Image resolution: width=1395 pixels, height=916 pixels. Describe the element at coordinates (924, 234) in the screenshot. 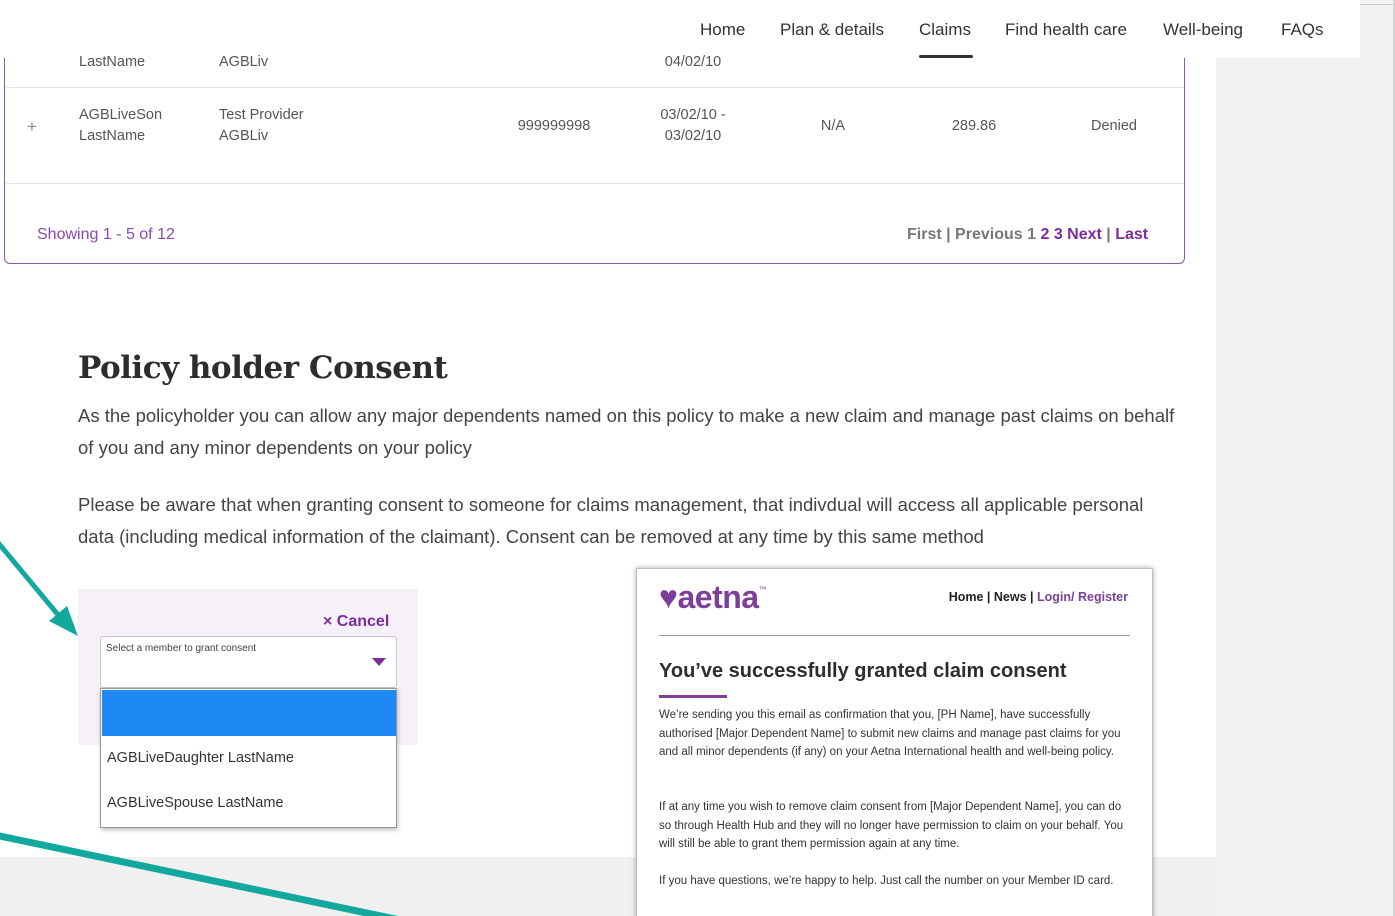

I see `pager-first: First` at that location.